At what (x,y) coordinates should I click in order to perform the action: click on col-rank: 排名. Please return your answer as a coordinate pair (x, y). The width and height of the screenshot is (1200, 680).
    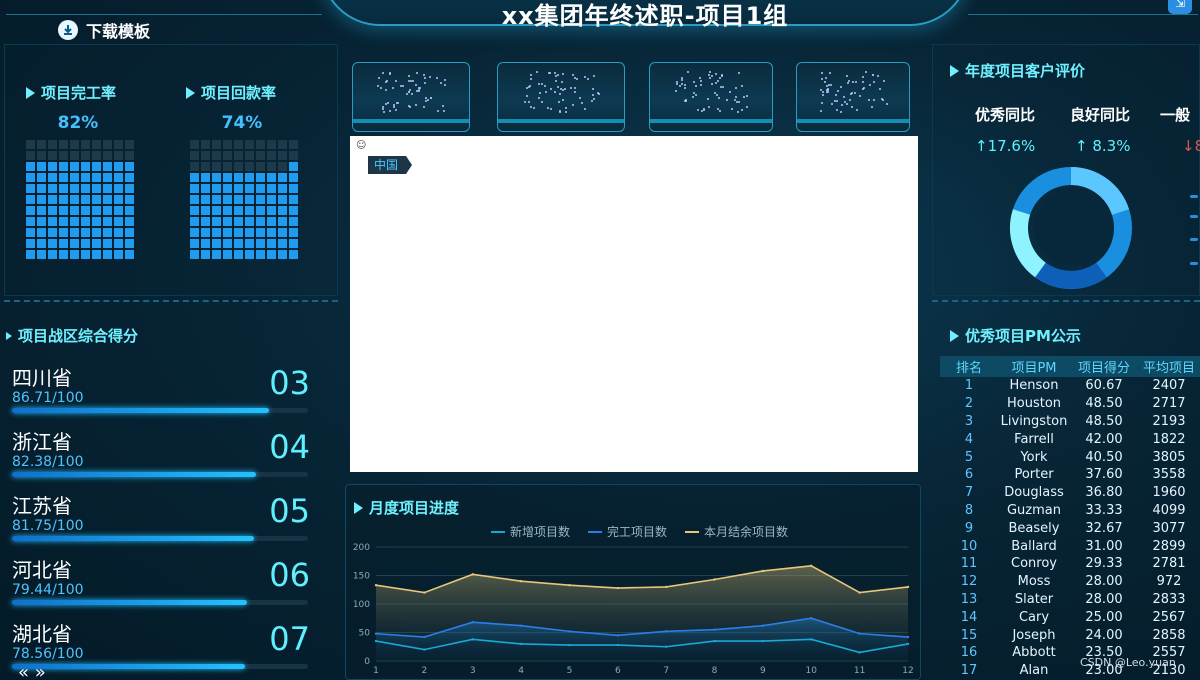
    Looking at the image, I should click on (969, 366).